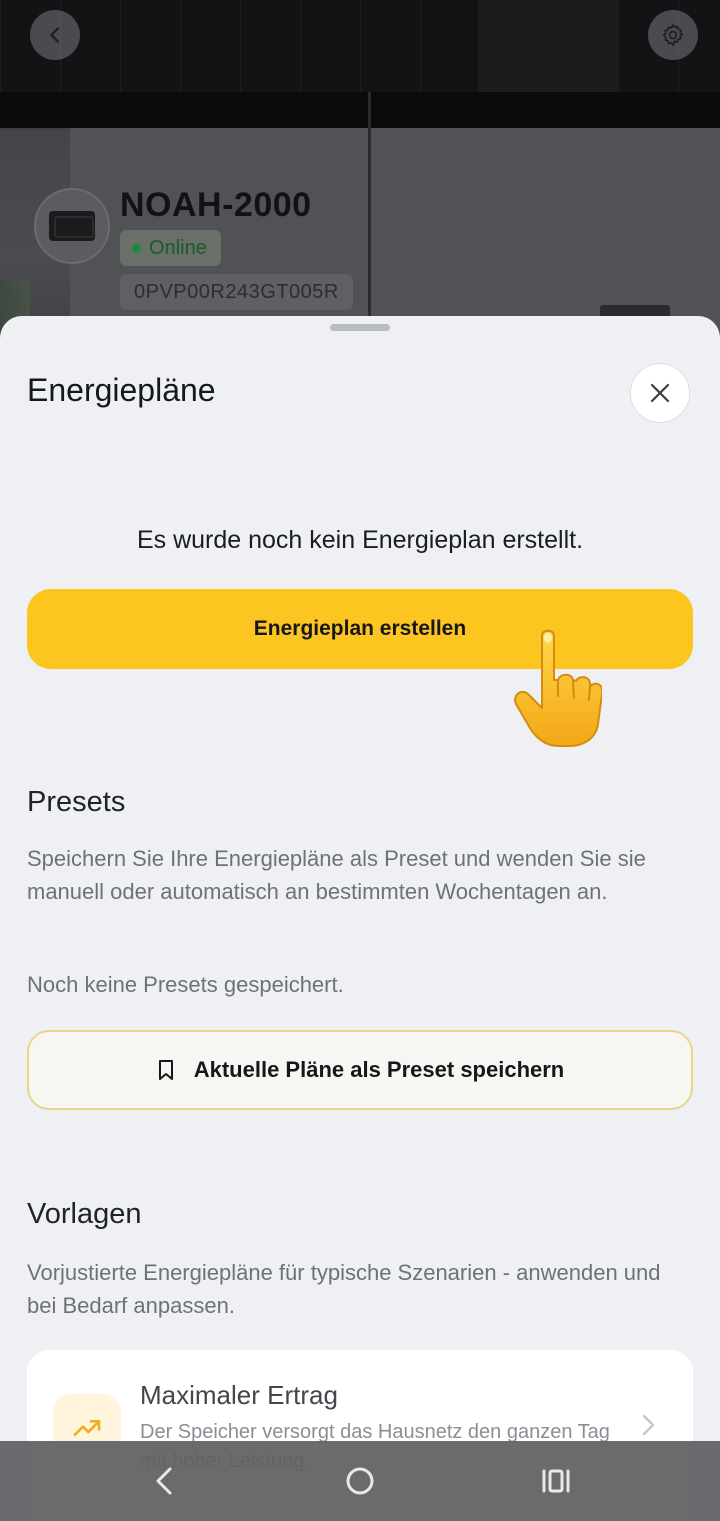  I want to click on nav-recents-button, so click(556, 1481).